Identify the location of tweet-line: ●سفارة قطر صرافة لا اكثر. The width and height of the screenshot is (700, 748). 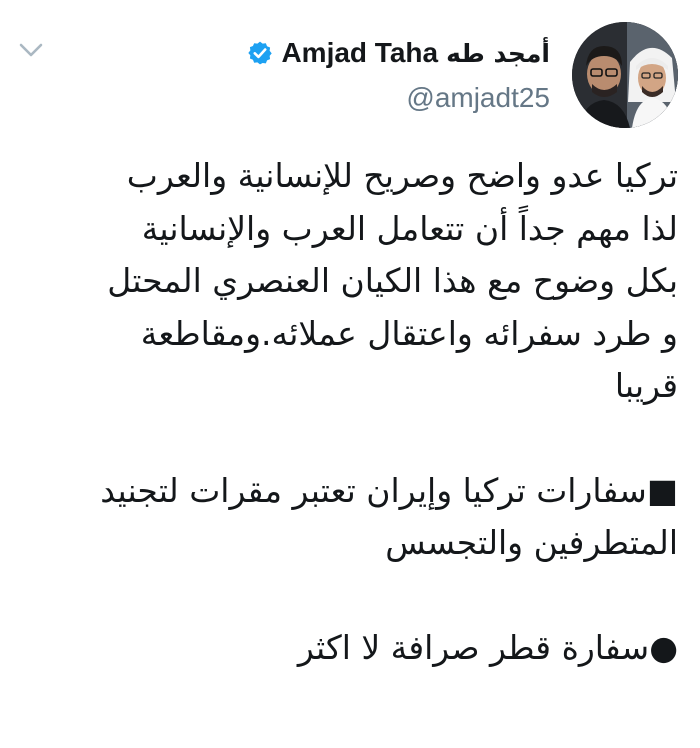
(487, 647).